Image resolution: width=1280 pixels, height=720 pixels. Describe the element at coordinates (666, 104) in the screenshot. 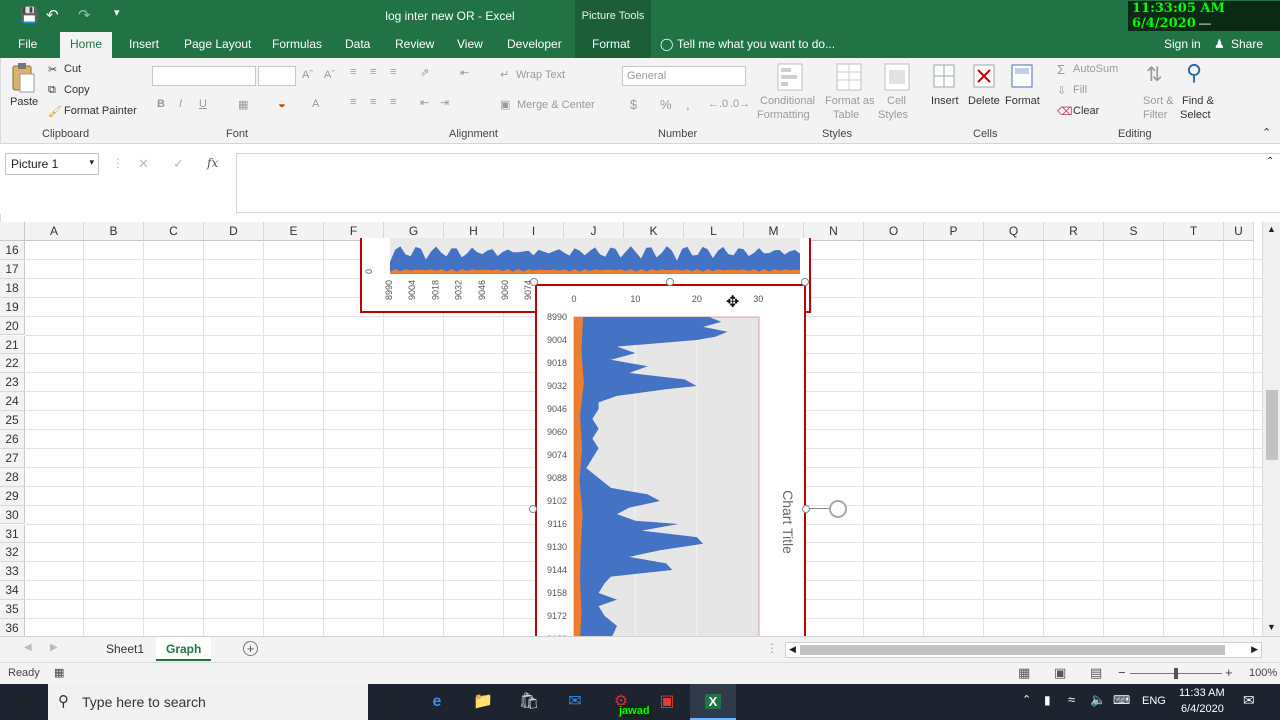

I see `percent-button: %` at that location.